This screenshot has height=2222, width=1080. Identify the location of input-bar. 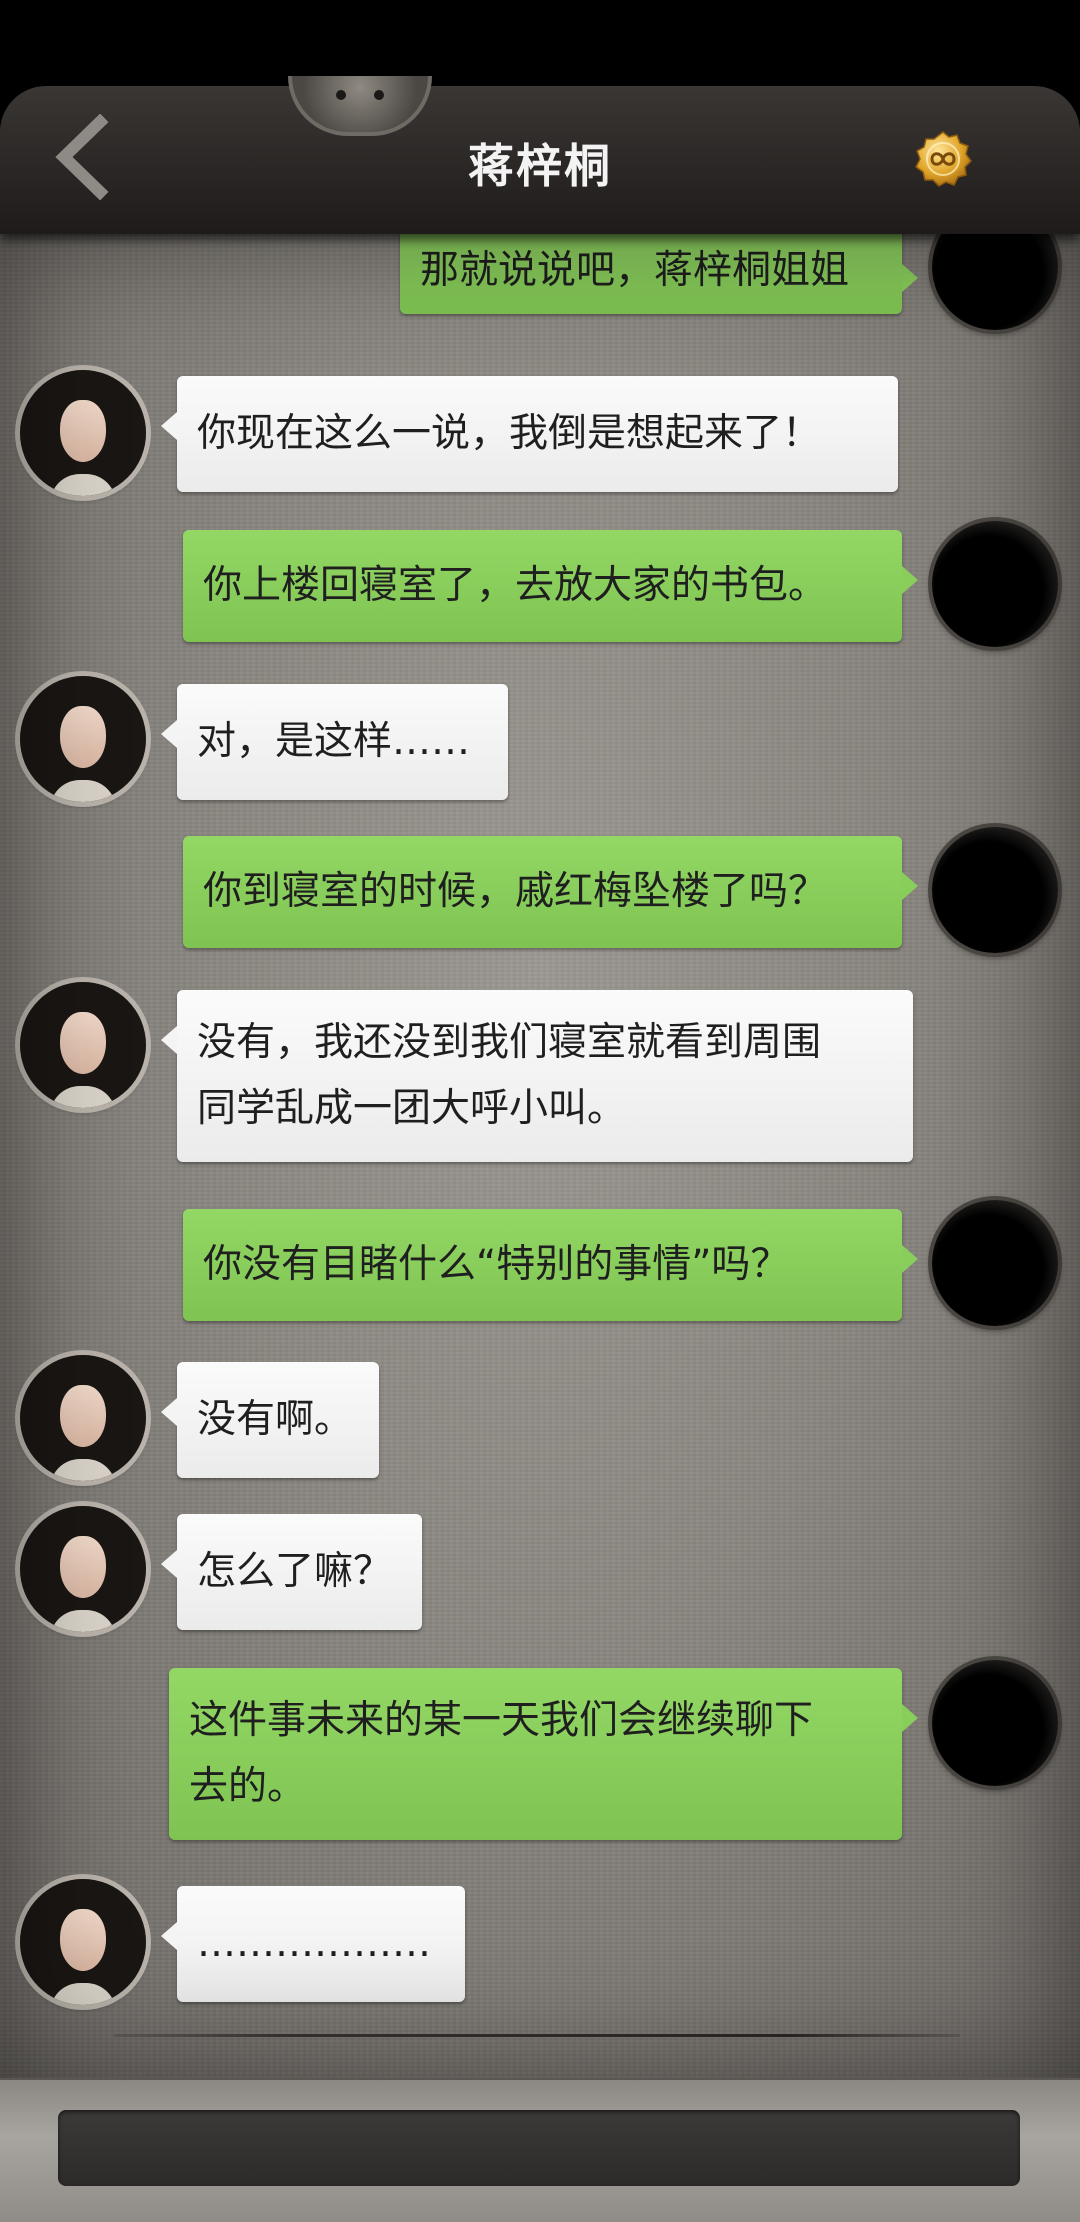
(540, 2150).